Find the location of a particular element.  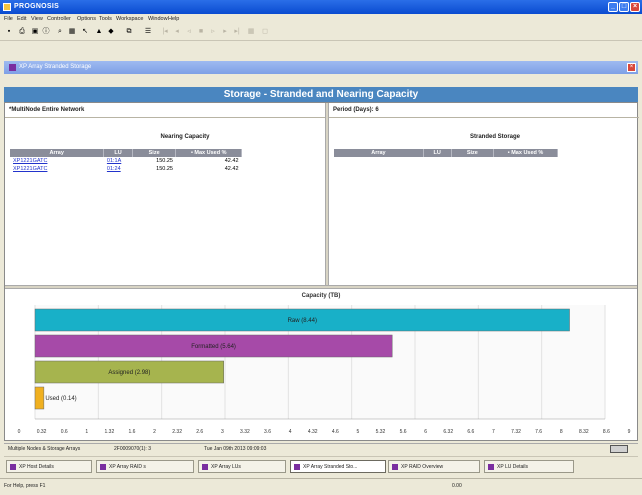

menu-view: View is located at coordinates (37, 19).